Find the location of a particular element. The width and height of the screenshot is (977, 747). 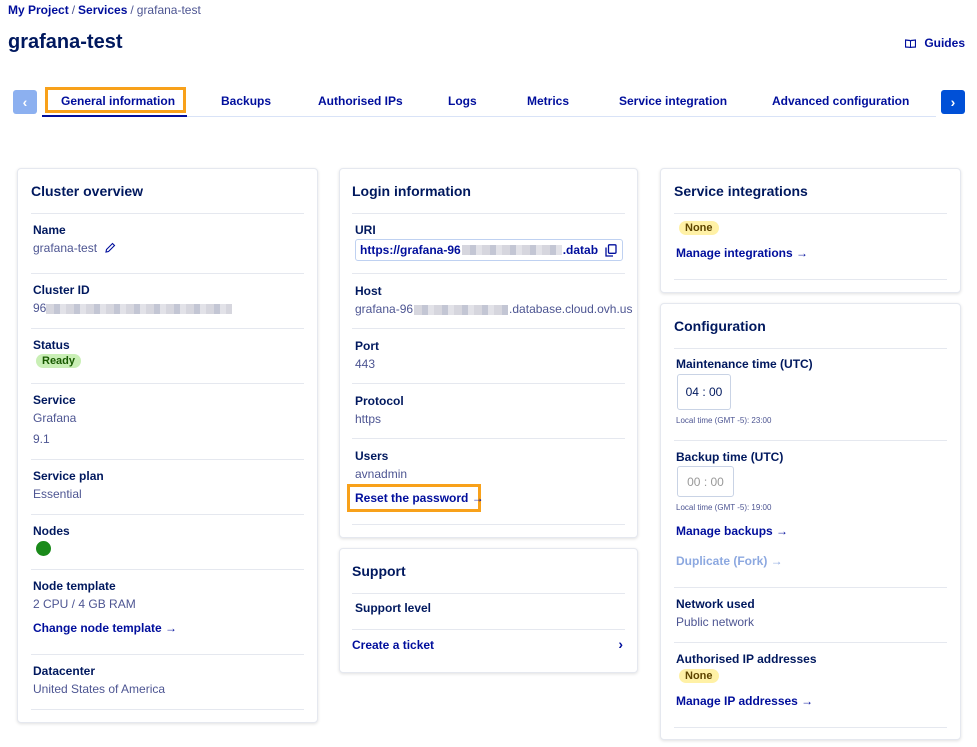

tab-general-information: General information is located at coordinates (118, 101).